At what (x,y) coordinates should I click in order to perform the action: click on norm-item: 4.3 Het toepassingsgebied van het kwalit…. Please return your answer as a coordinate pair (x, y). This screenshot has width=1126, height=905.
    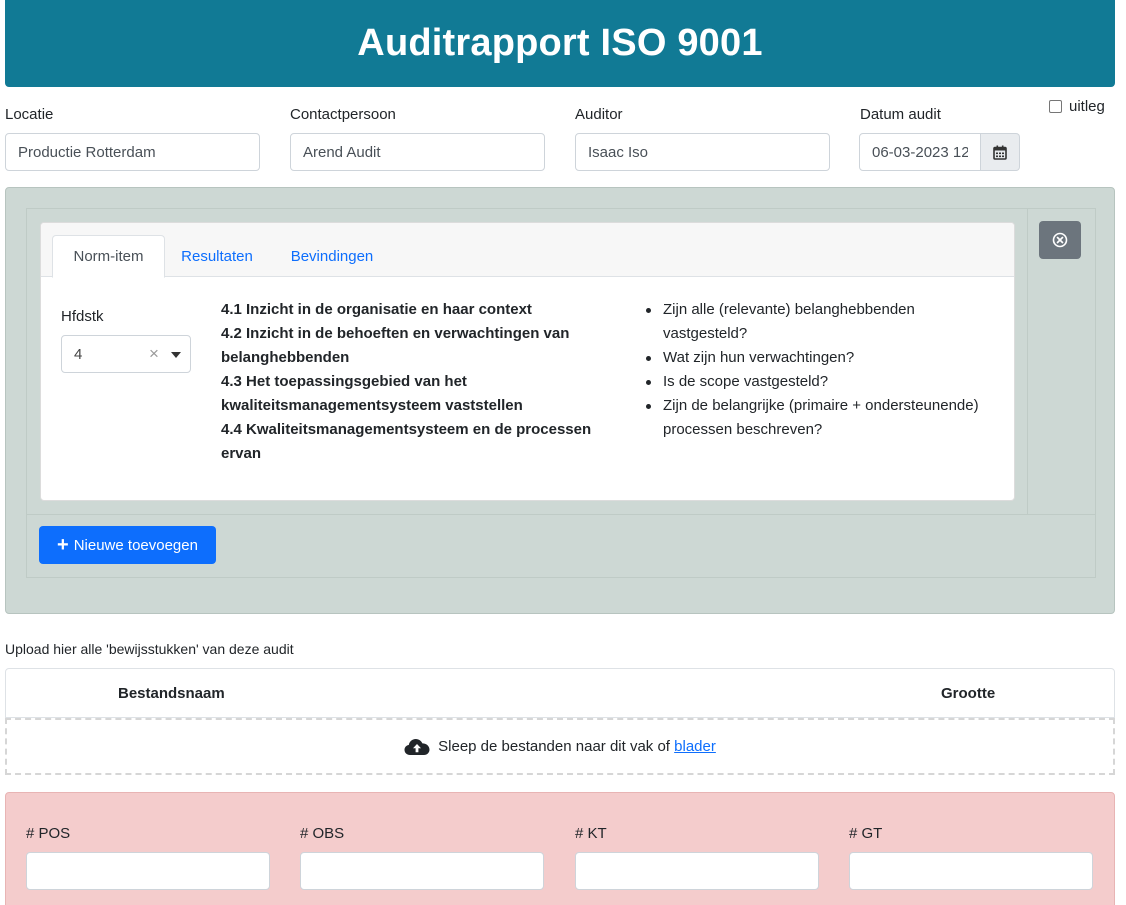
    Looking at the image, I should click on (372, 393).